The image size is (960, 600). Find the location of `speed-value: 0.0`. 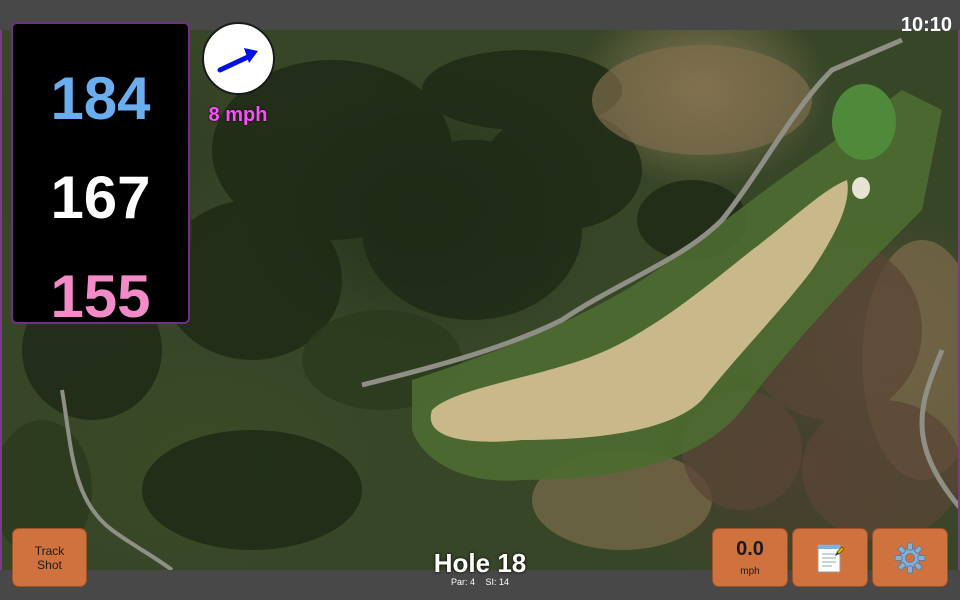

speed-value: 0.0 is located at coordinates (750, 549).